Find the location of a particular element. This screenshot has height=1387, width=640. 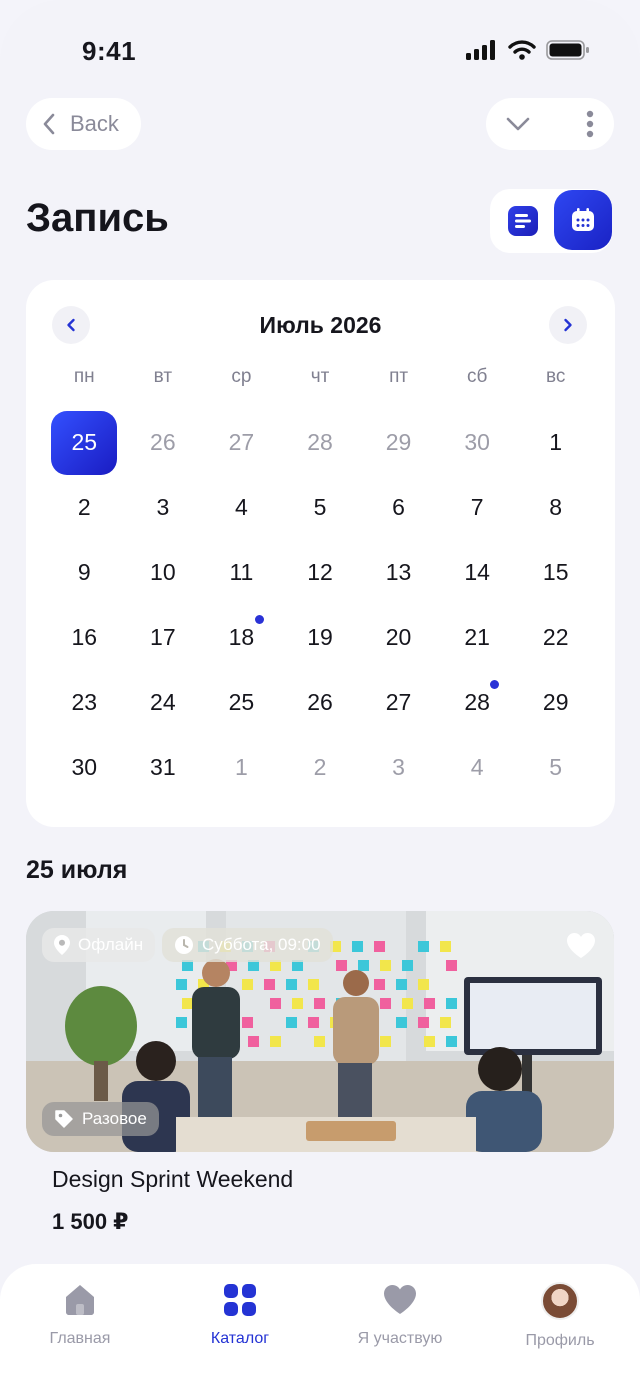

calendar-day-number: 23 is located at coordinates (84, 702).